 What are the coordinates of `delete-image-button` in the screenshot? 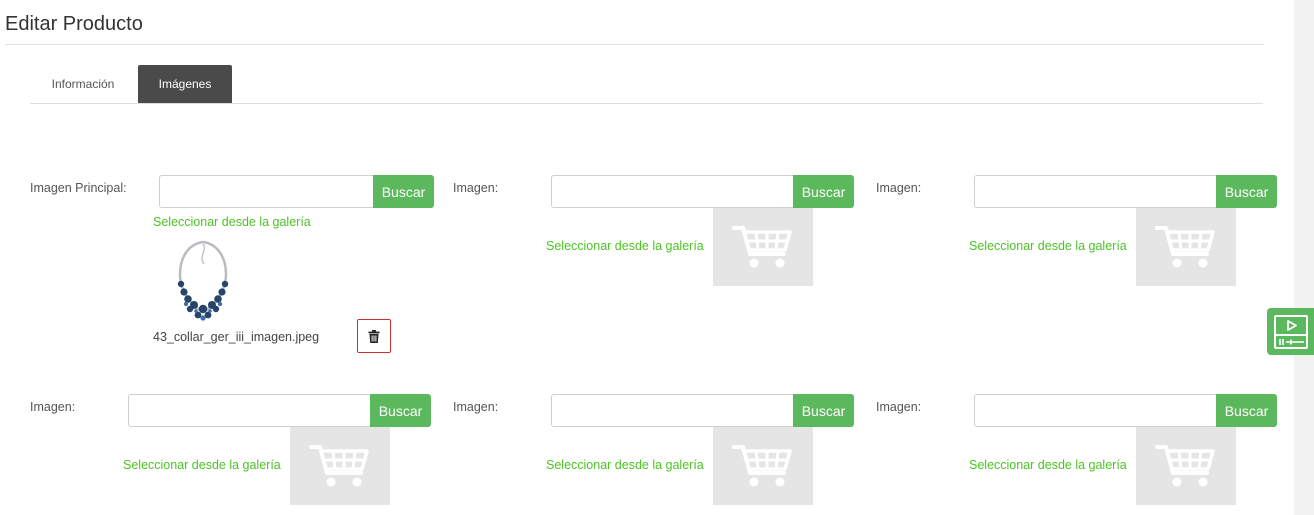 It's located at (374, 336).